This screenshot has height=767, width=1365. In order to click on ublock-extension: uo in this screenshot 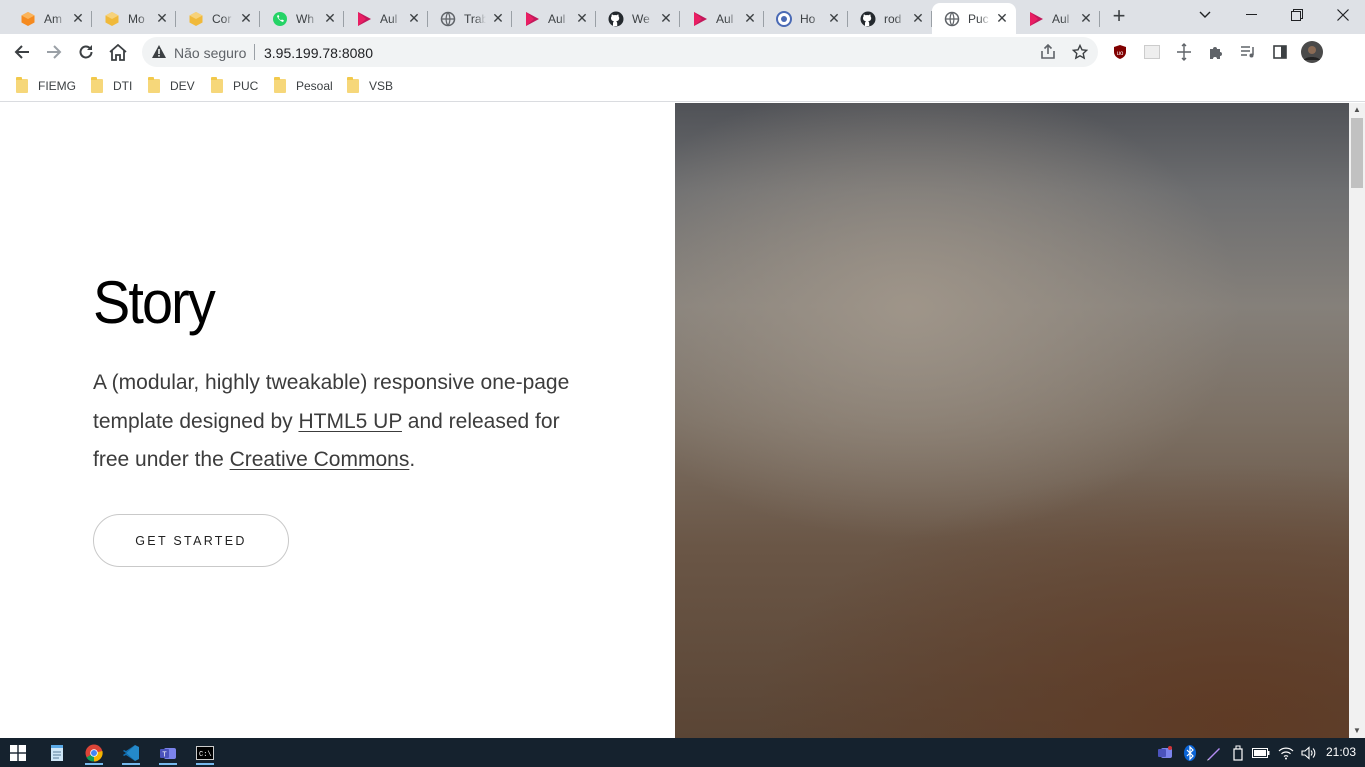, I will do `click(1120, 52)`.